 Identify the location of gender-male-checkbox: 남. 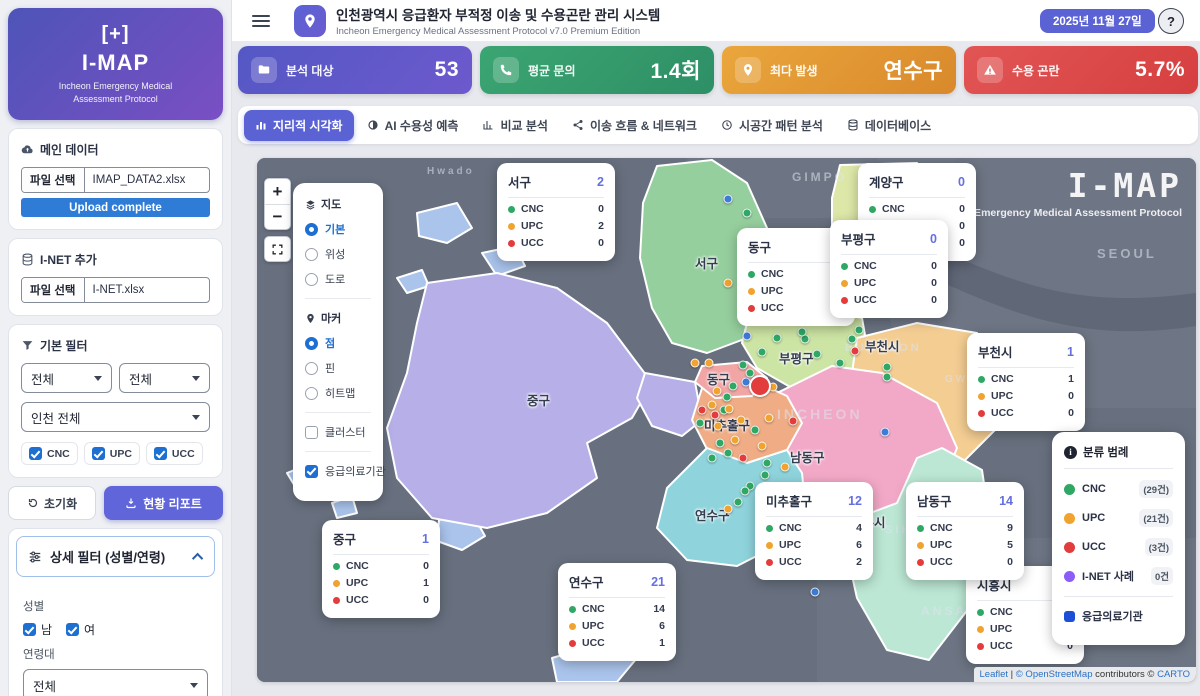
(37, 629).